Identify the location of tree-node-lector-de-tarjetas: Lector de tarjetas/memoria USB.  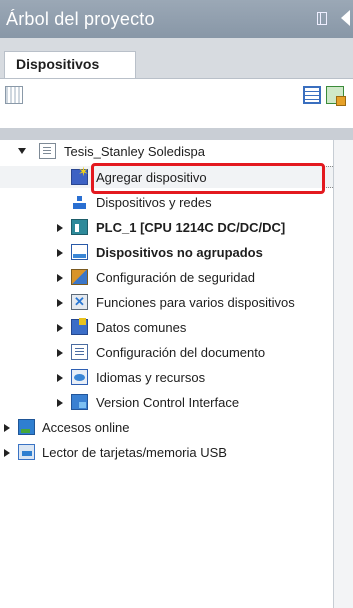
(166, 453).